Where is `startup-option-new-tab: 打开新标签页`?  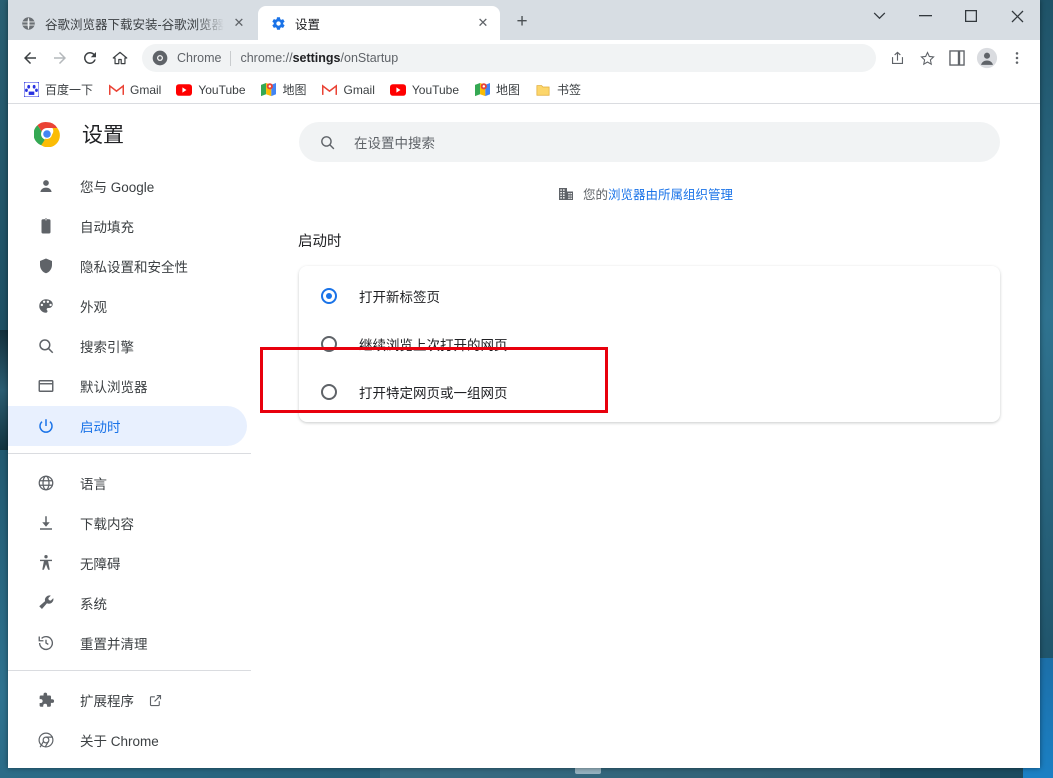 startup-option-new-tab: 打开新标签页 is located at coordinates (649, 296).